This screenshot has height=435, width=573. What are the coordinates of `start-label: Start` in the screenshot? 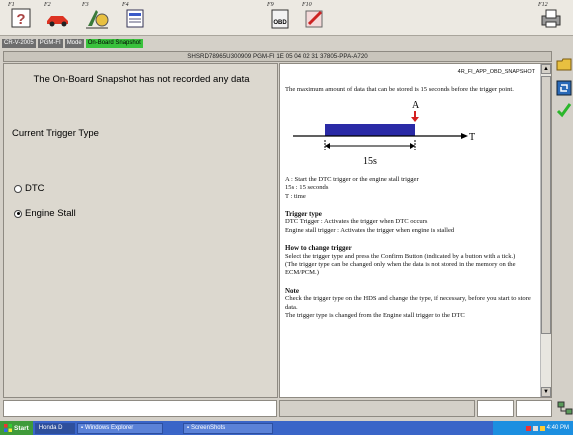 It's located at (21, 428).